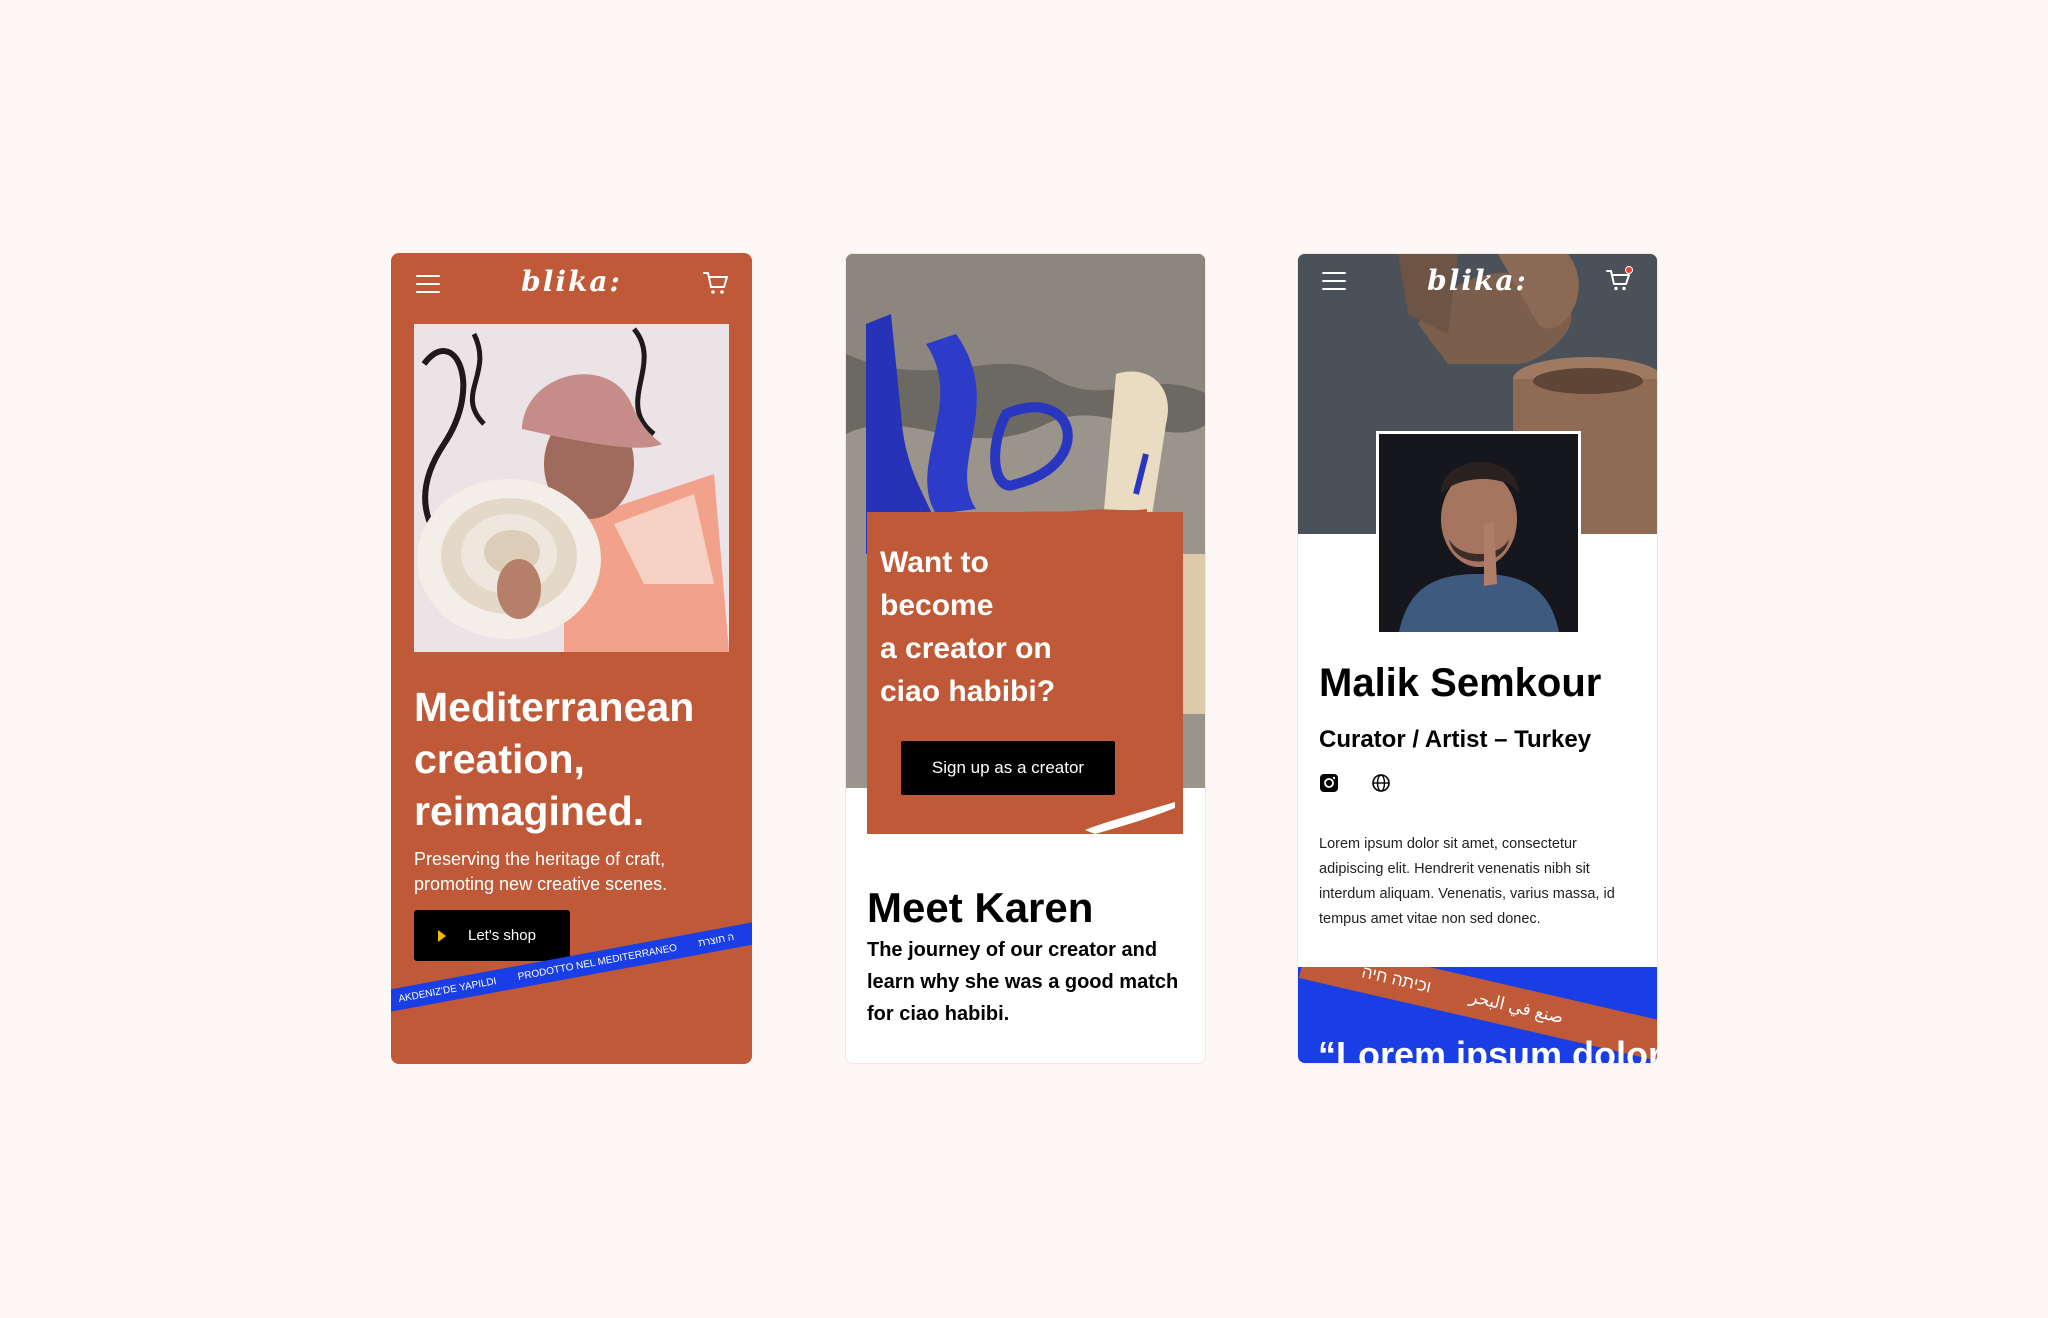 The height and width of the screenshot is (1318, 2048). I want to click on headline-line: reimagined., so click(529, 811).